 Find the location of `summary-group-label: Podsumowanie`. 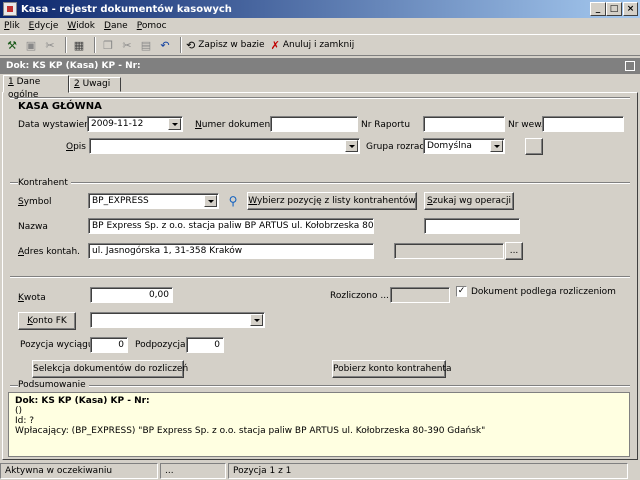

summary-group-label: Podsumowanie is located at coordinates (53, 385).